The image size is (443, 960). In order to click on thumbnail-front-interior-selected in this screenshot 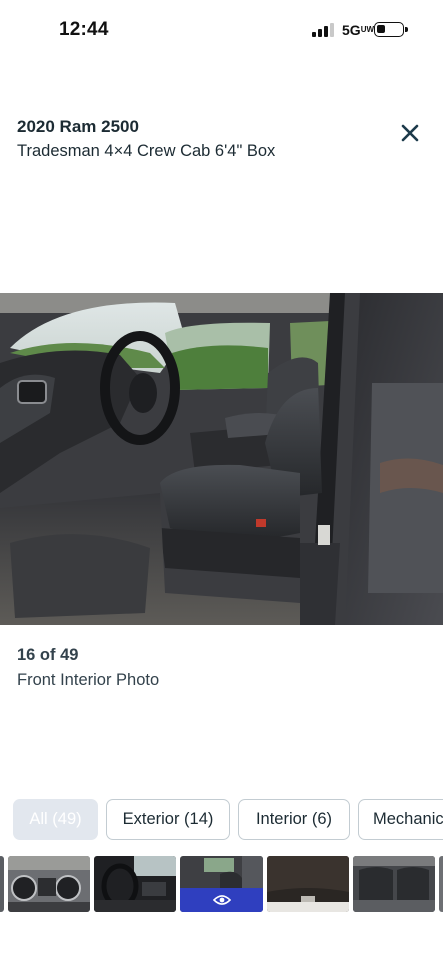, I will do `click(221, 884)`.